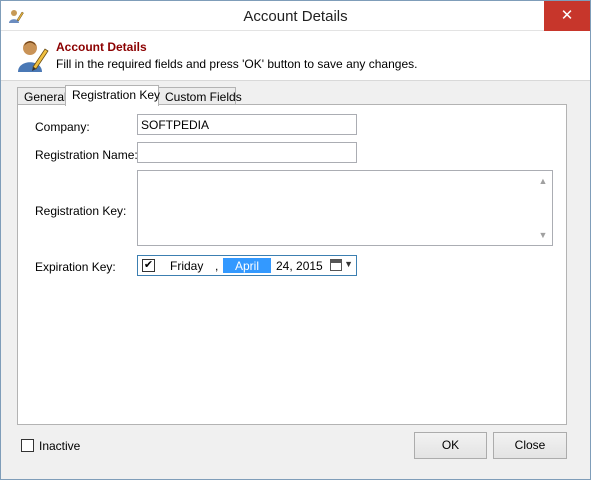 The image size is (591, 480). Describe the element at coordinates (247, 124) in the screenshot. I see `company-field: SOFTPEDIA` at that location.